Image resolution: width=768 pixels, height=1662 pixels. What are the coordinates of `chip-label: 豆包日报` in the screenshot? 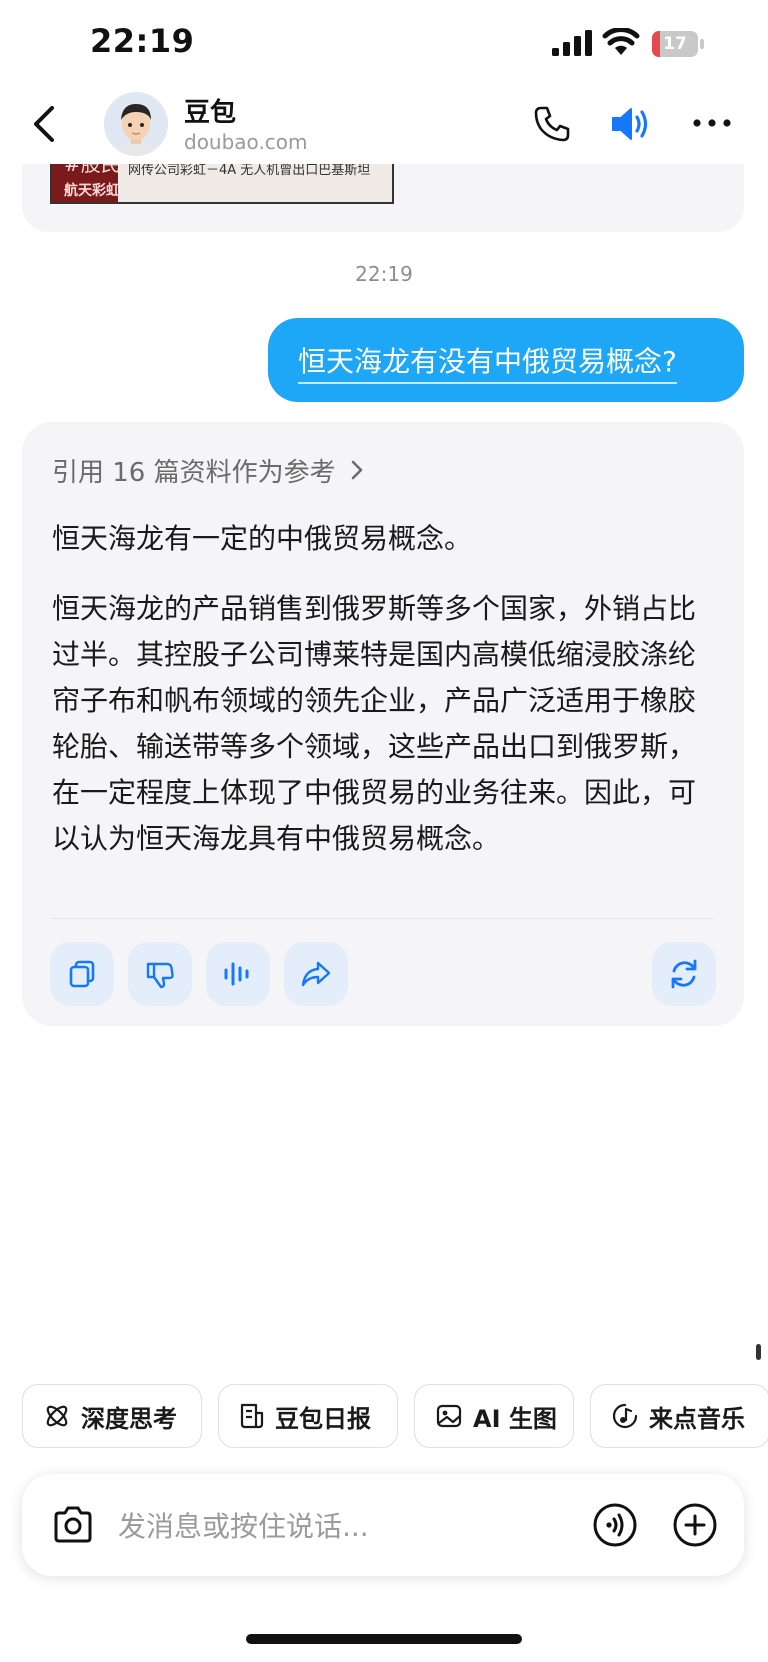 It's located at (323, 1418).